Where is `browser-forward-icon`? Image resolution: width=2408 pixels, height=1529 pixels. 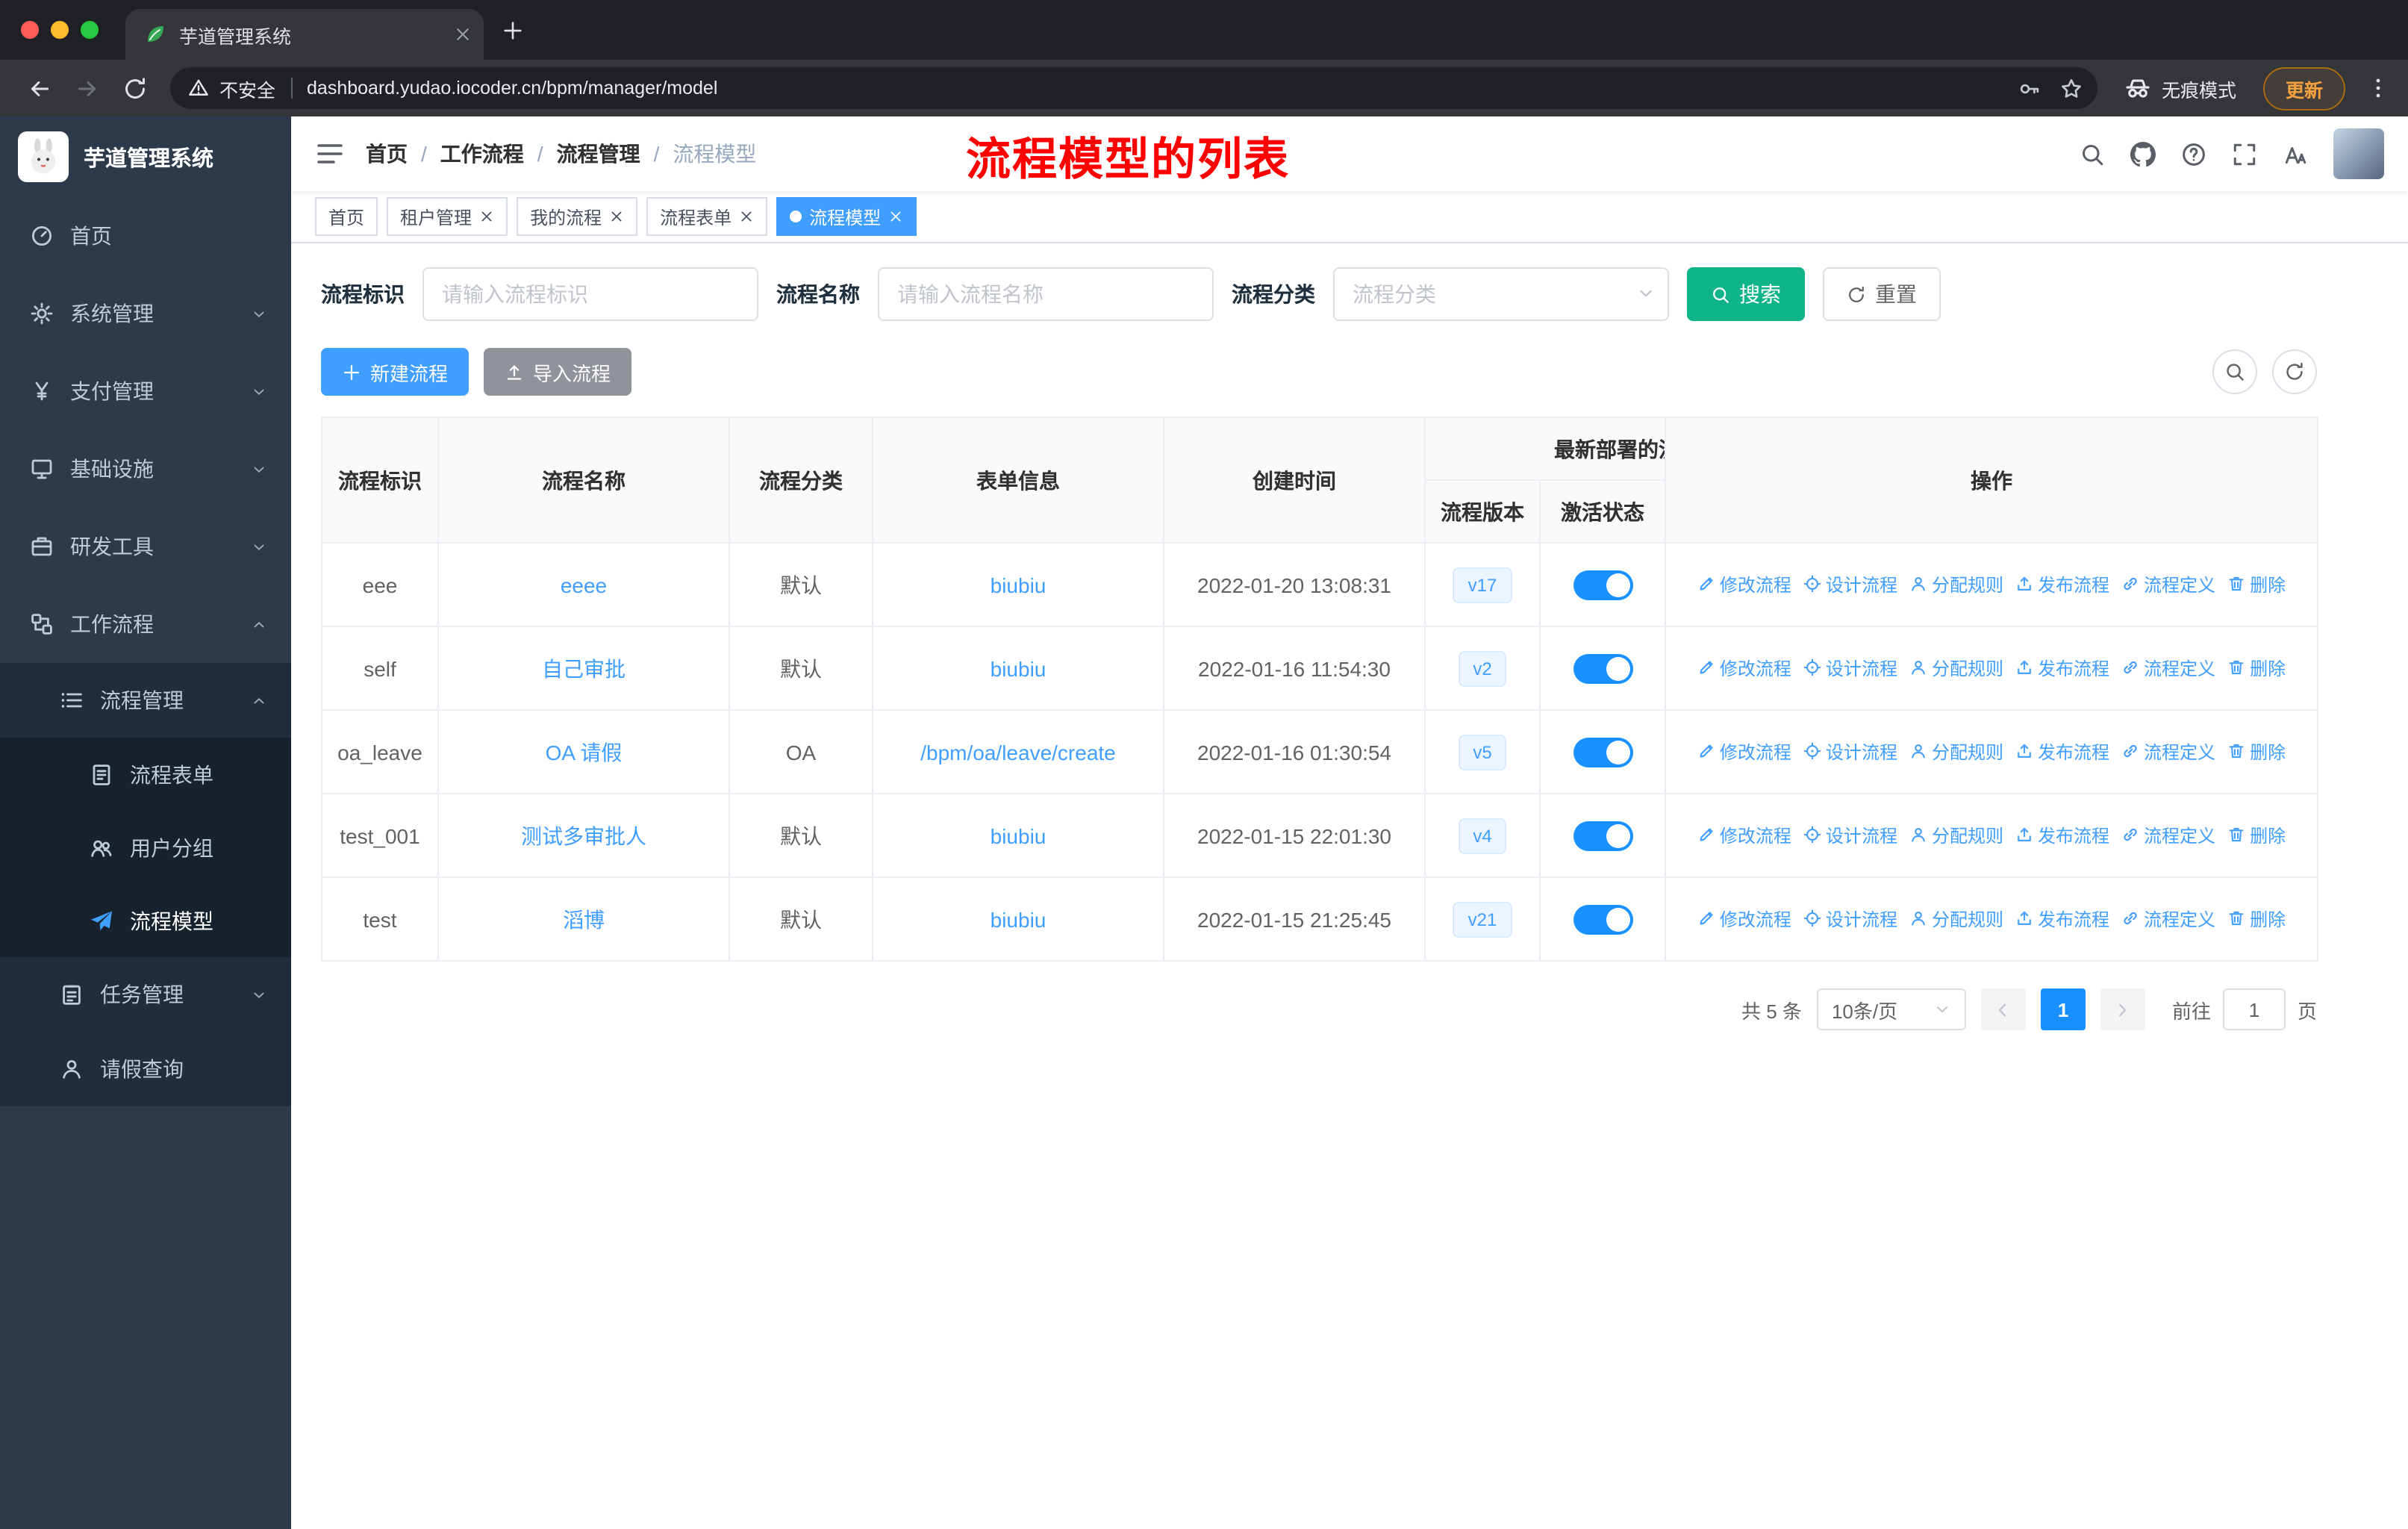 browser-forward-icon is located at coordinates (86, 88).